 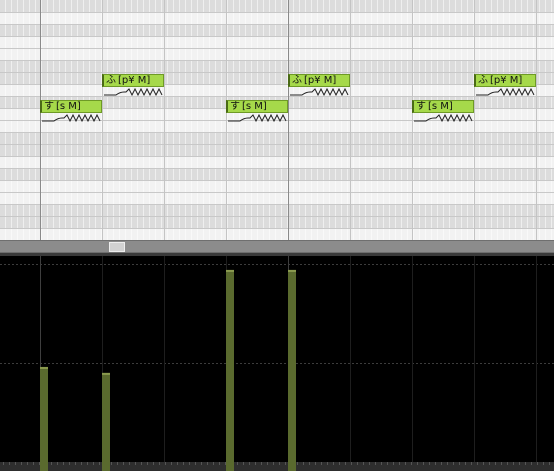 What do you see at coordinates (277, 466) in the screenshot?
I see `control-baseline` at bounding box center [277, 466].